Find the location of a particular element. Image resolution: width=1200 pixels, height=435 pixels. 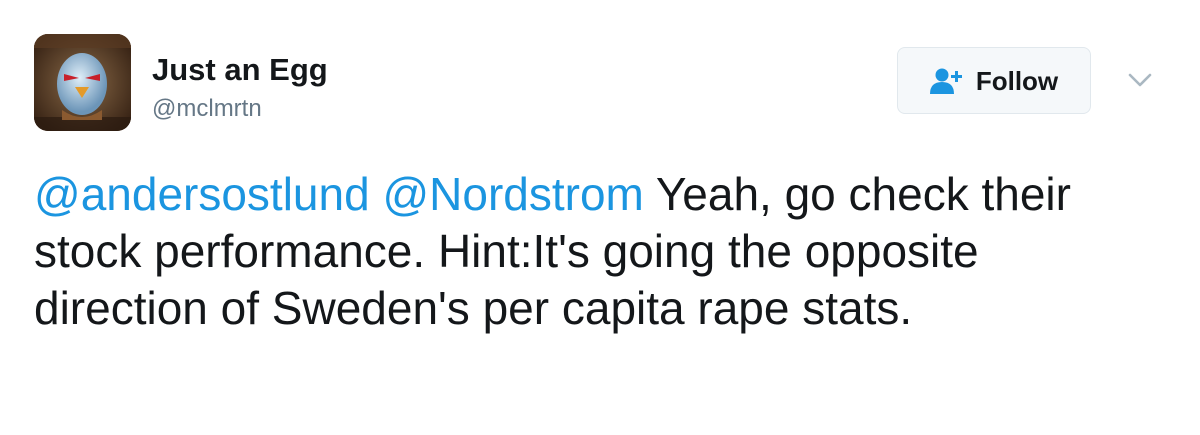

mention-link: @andersostlund is located at coordinates (202, 194).